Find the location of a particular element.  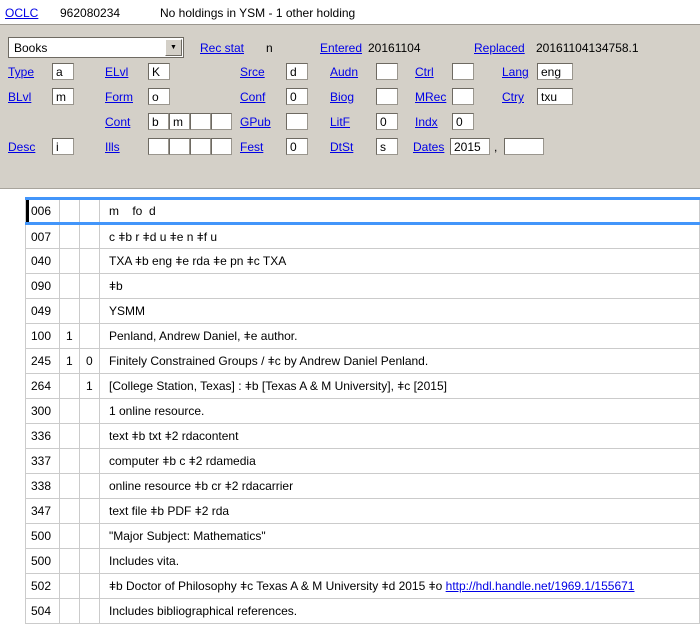

marc-tag-cell: 007 is located at coordinates (42, 236).